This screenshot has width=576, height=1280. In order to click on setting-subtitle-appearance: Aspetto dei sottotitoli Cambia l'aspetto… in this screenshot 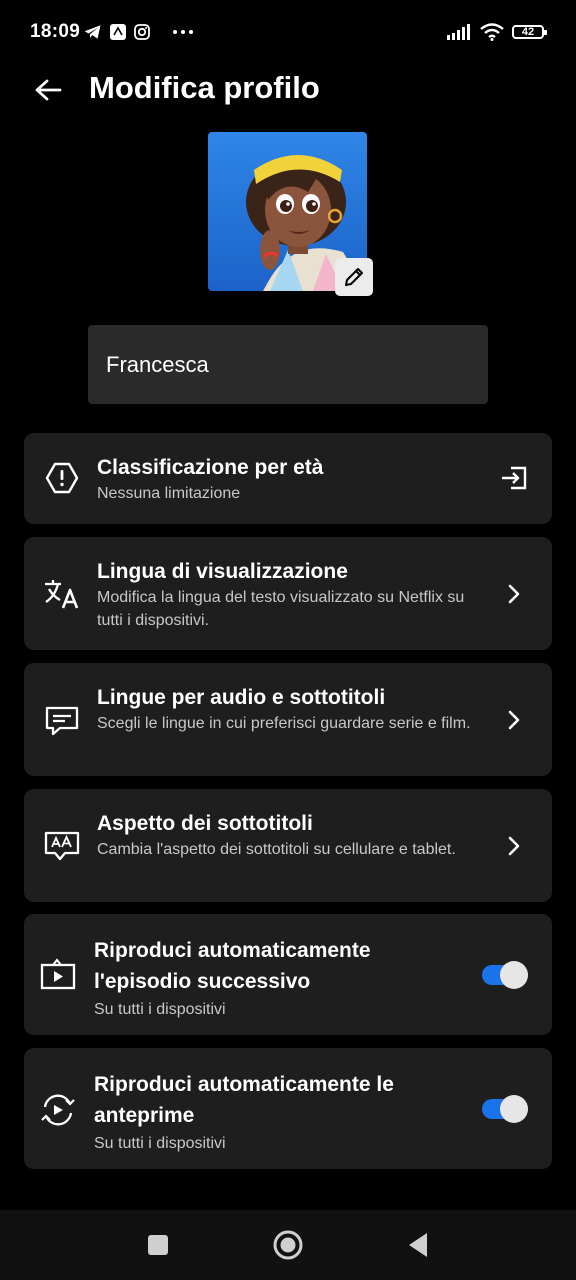, I will do `click(288, 845)`.